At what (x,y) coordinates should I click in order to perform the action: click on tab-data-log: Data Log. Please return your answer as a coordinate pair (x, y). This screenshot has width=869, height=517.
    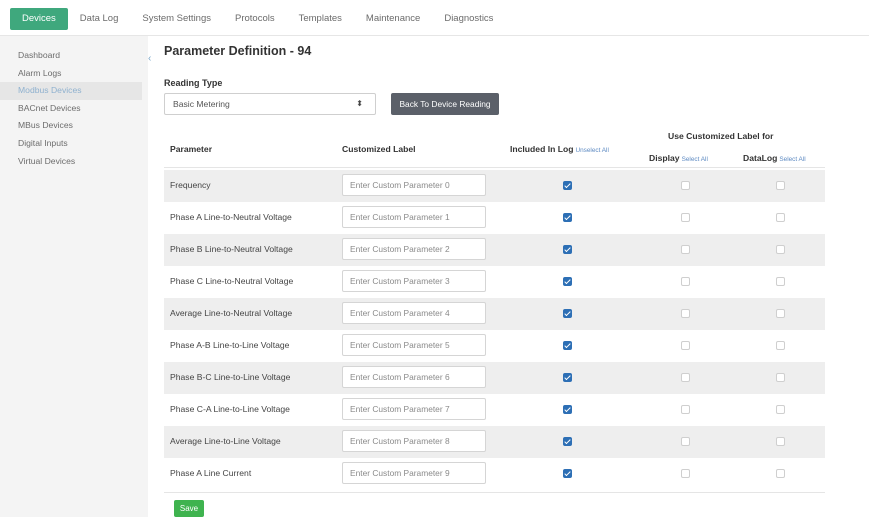
    Looking at the image, I should click on (99, 19).